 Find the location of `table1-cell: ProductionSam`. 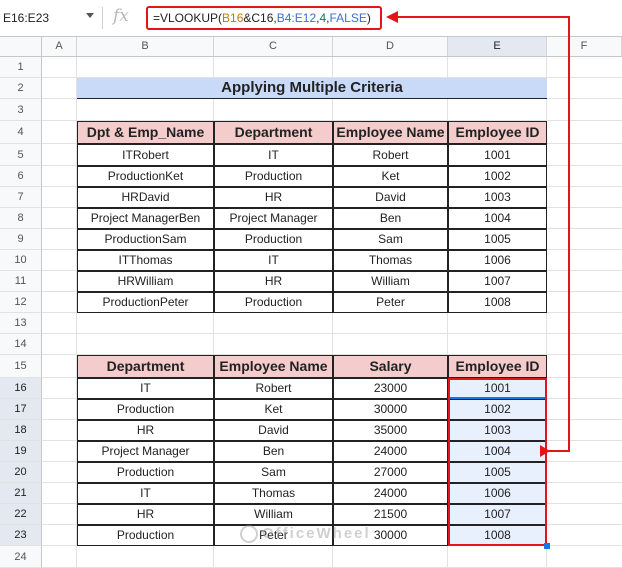

table1-cell: ProductionSam is located at coordinates (145, 239).